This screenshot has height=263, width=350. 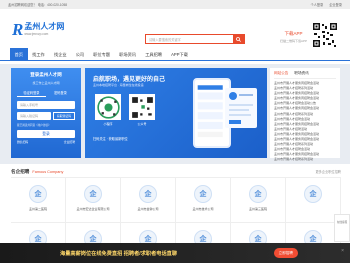 I want to click on search-button, so click(x=238, y=39).